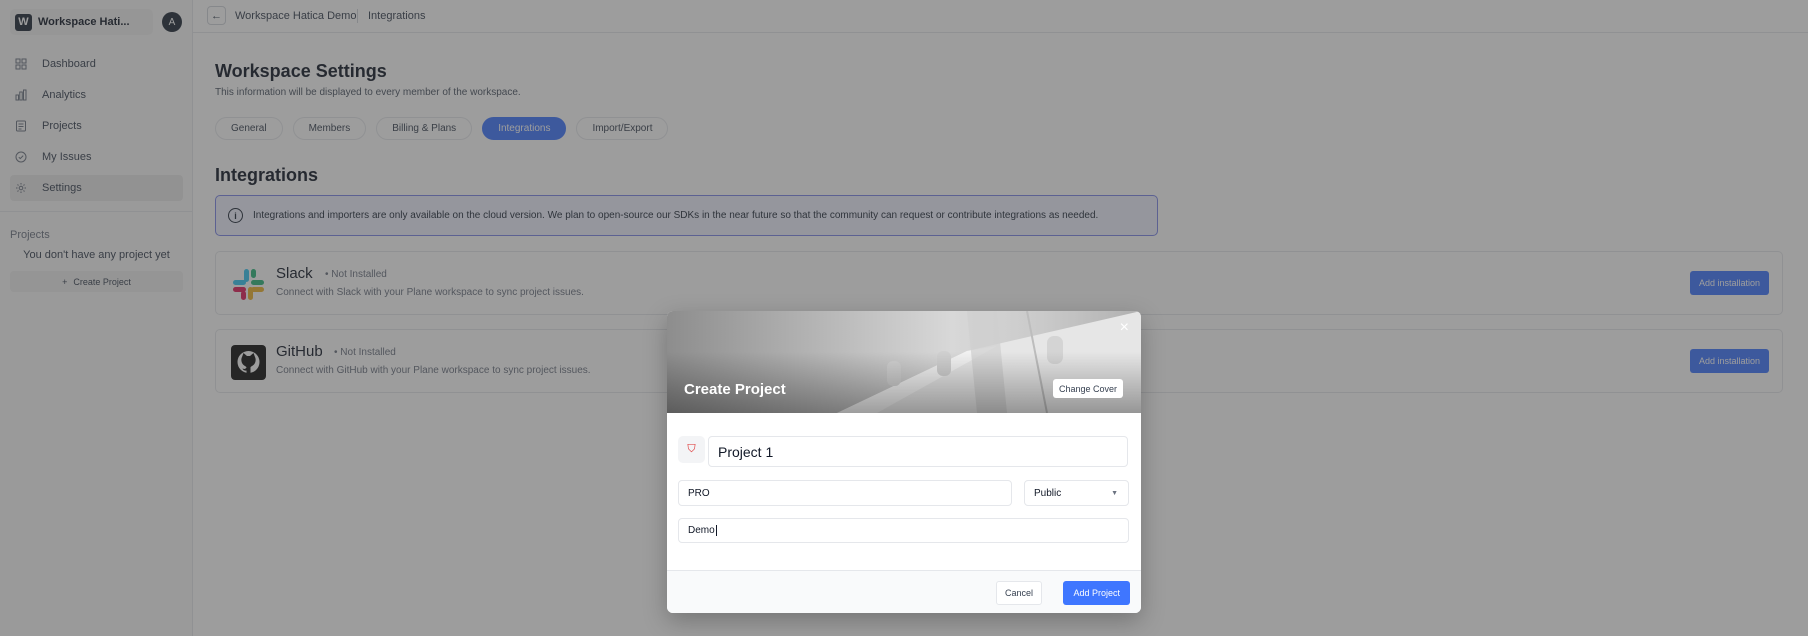 Image resolution: width=1808 pixels, height=636 pixels. What do you see at coordinates (904, 591) in the screenshot?
I see `modal-footer: Cancel Add Project` at bounding box center [904, 591].